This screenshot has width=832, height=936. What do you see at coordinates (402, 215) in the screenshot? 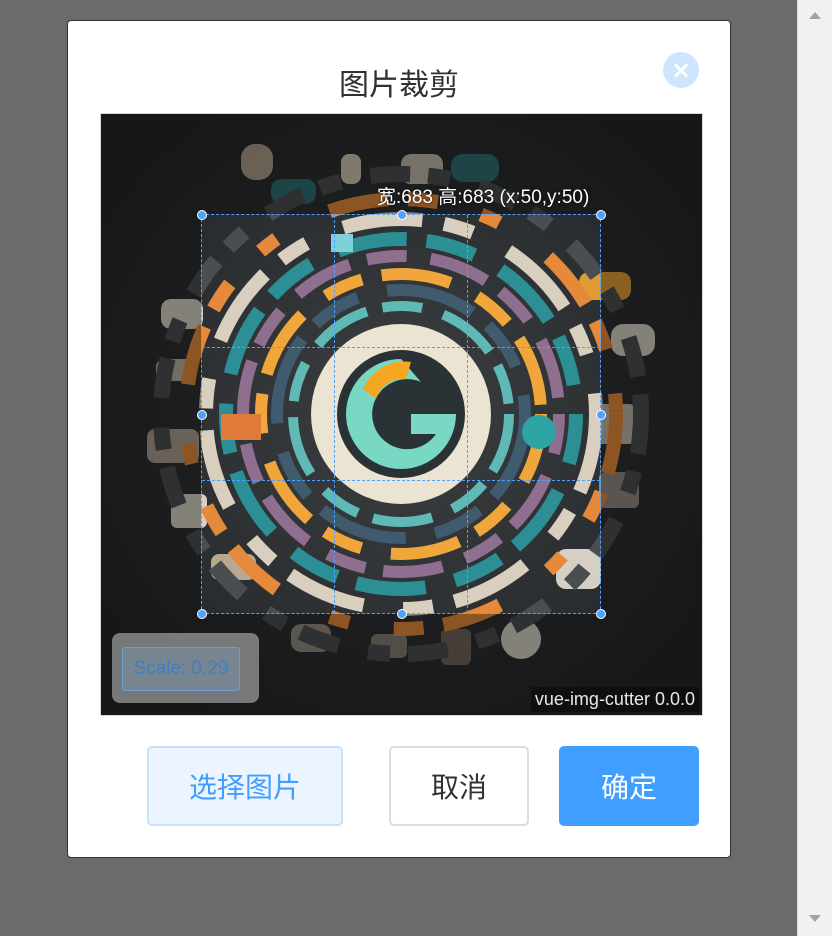
I see `resize-handle-top` at bounding box center [402, 215].